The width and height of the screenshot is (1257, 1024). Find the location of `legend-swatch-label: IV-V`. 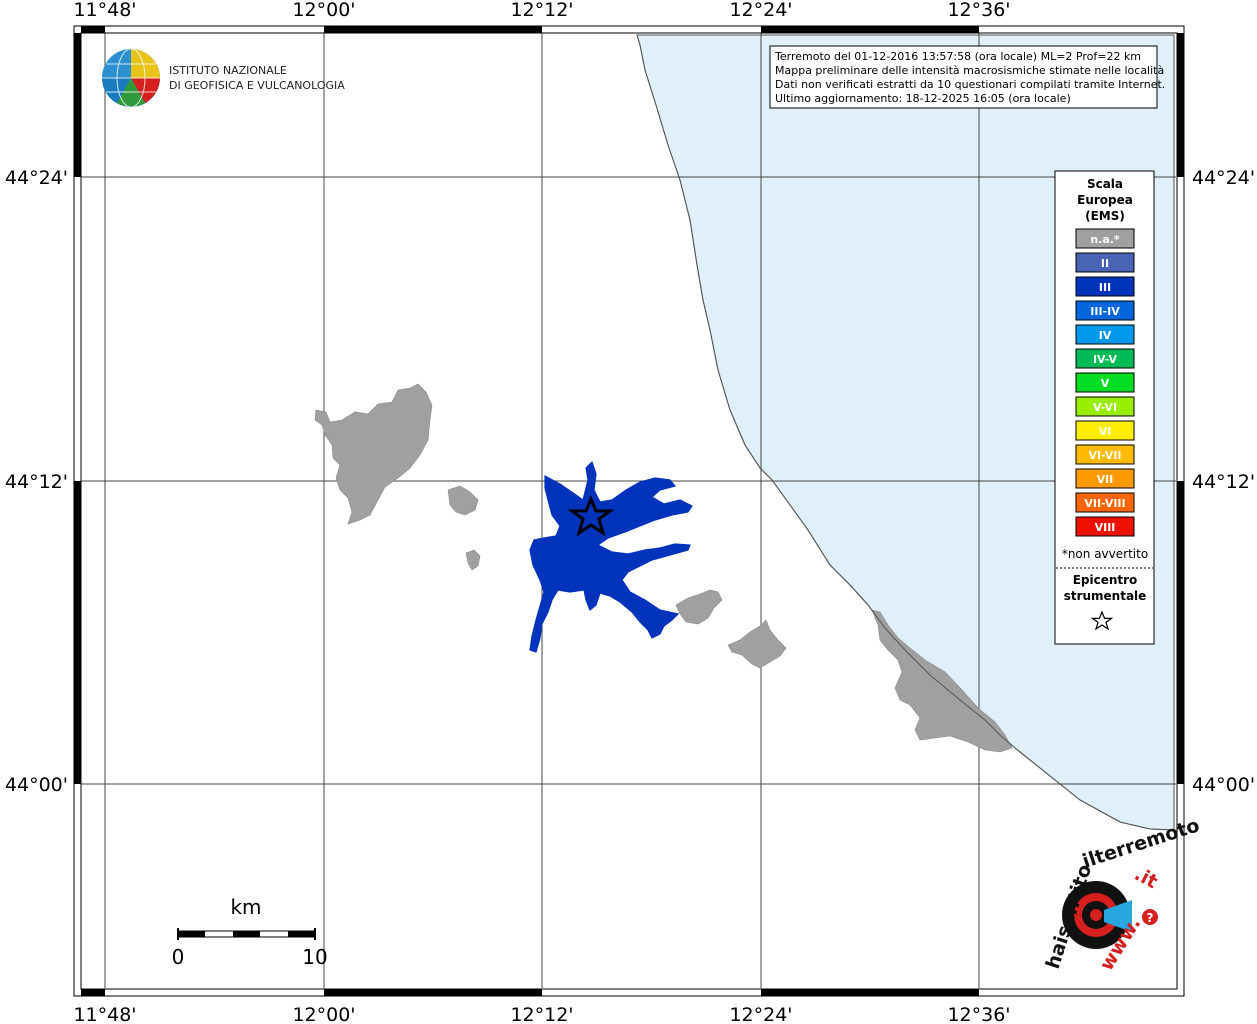

legend-swatch-label: IV-V is located at coordinates (1105, 359).